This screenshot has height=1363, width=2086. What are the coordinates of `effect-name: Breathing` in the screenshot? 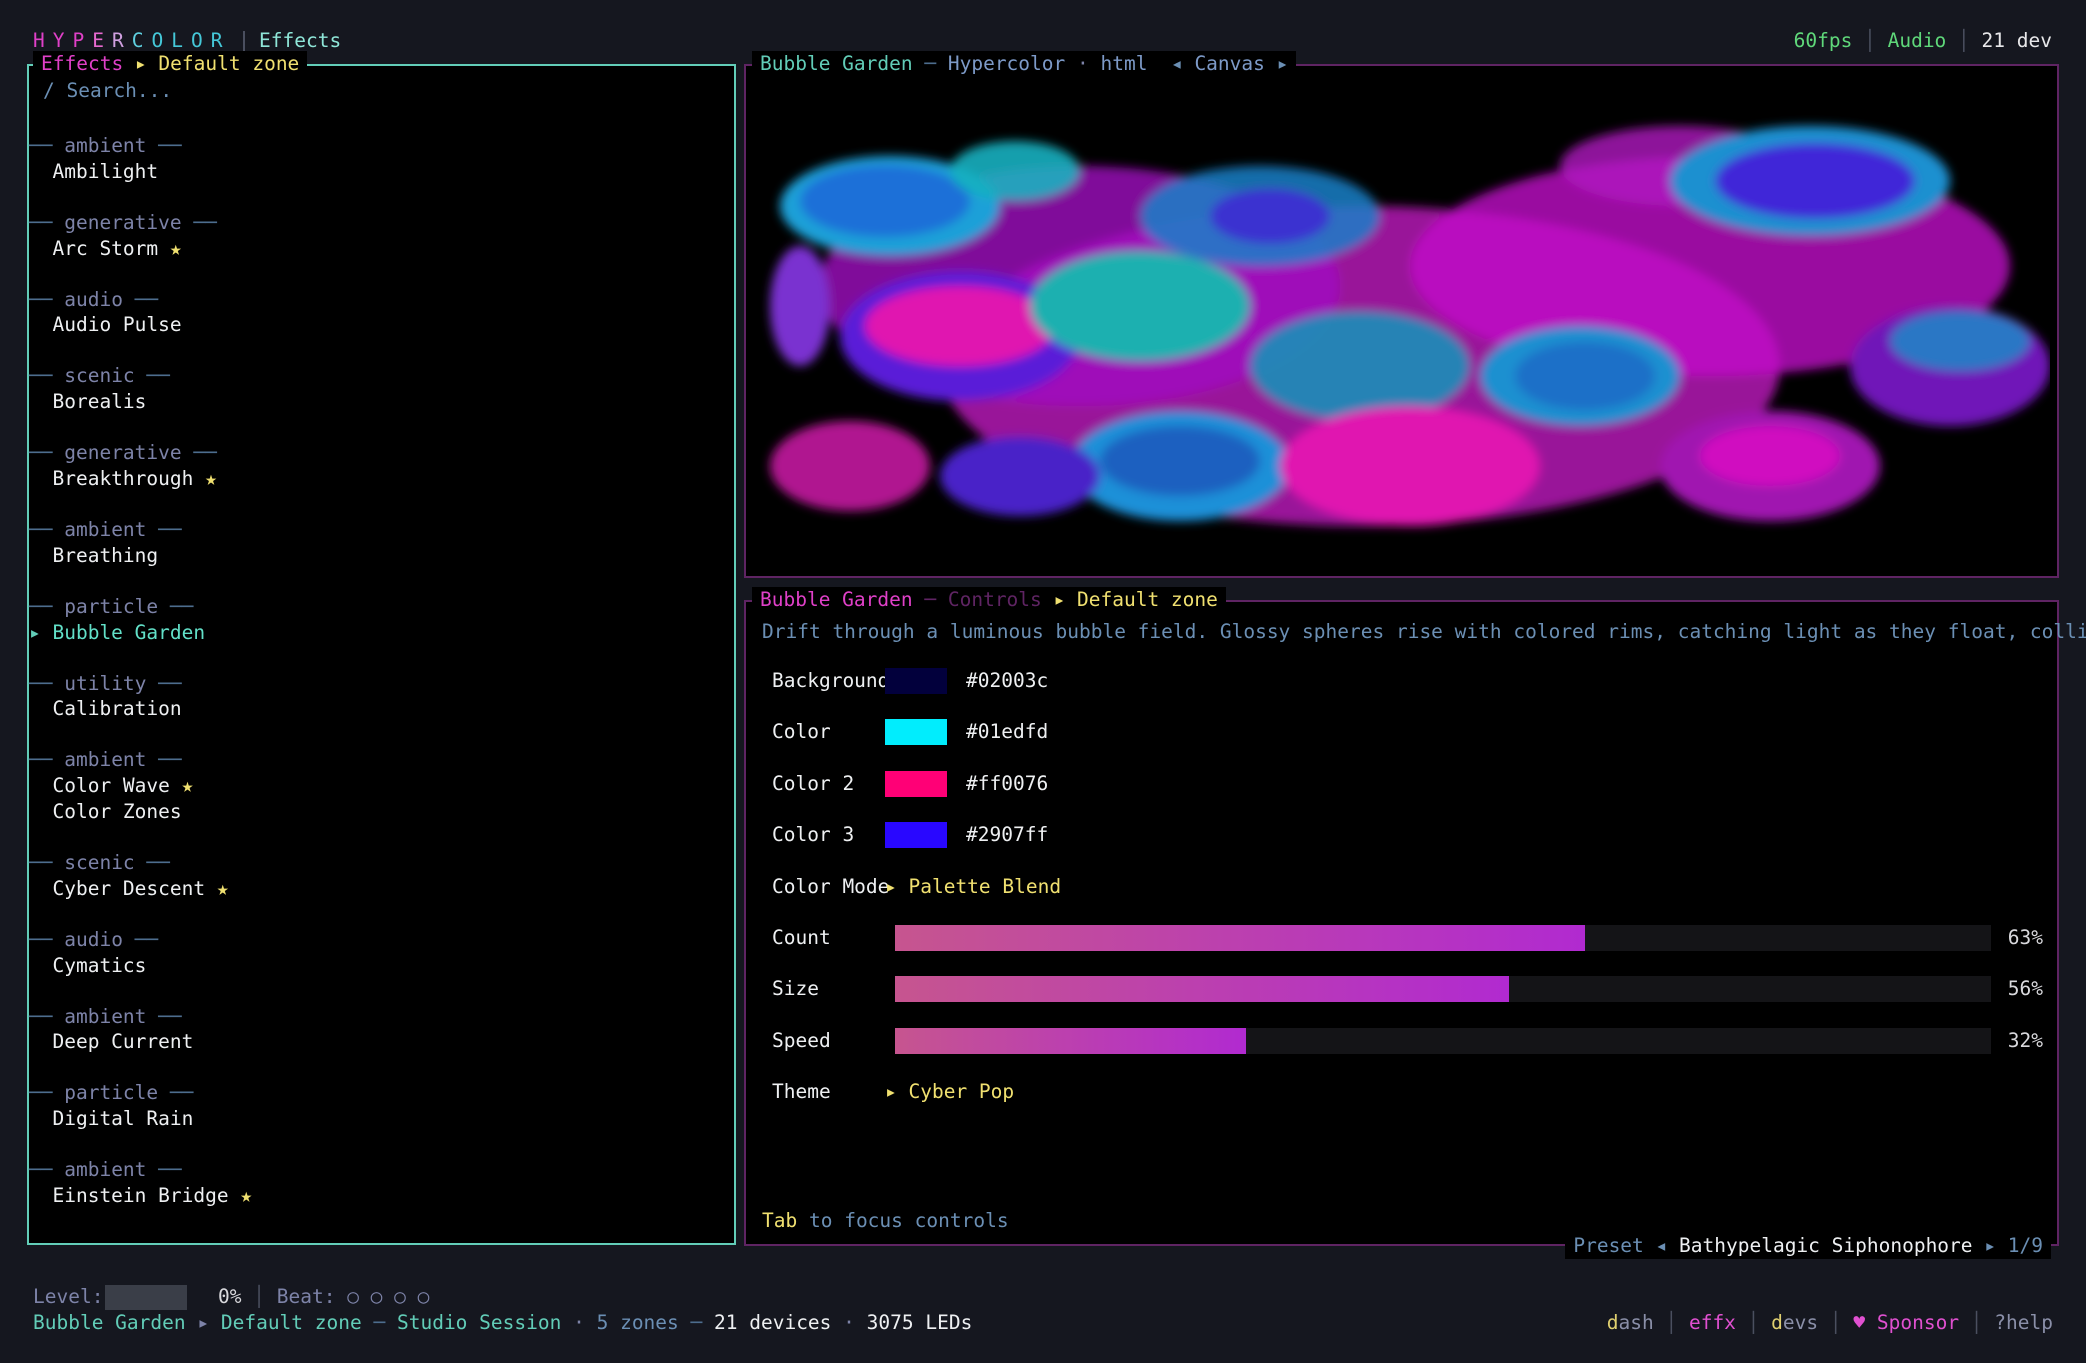 It's located at (105, 555).